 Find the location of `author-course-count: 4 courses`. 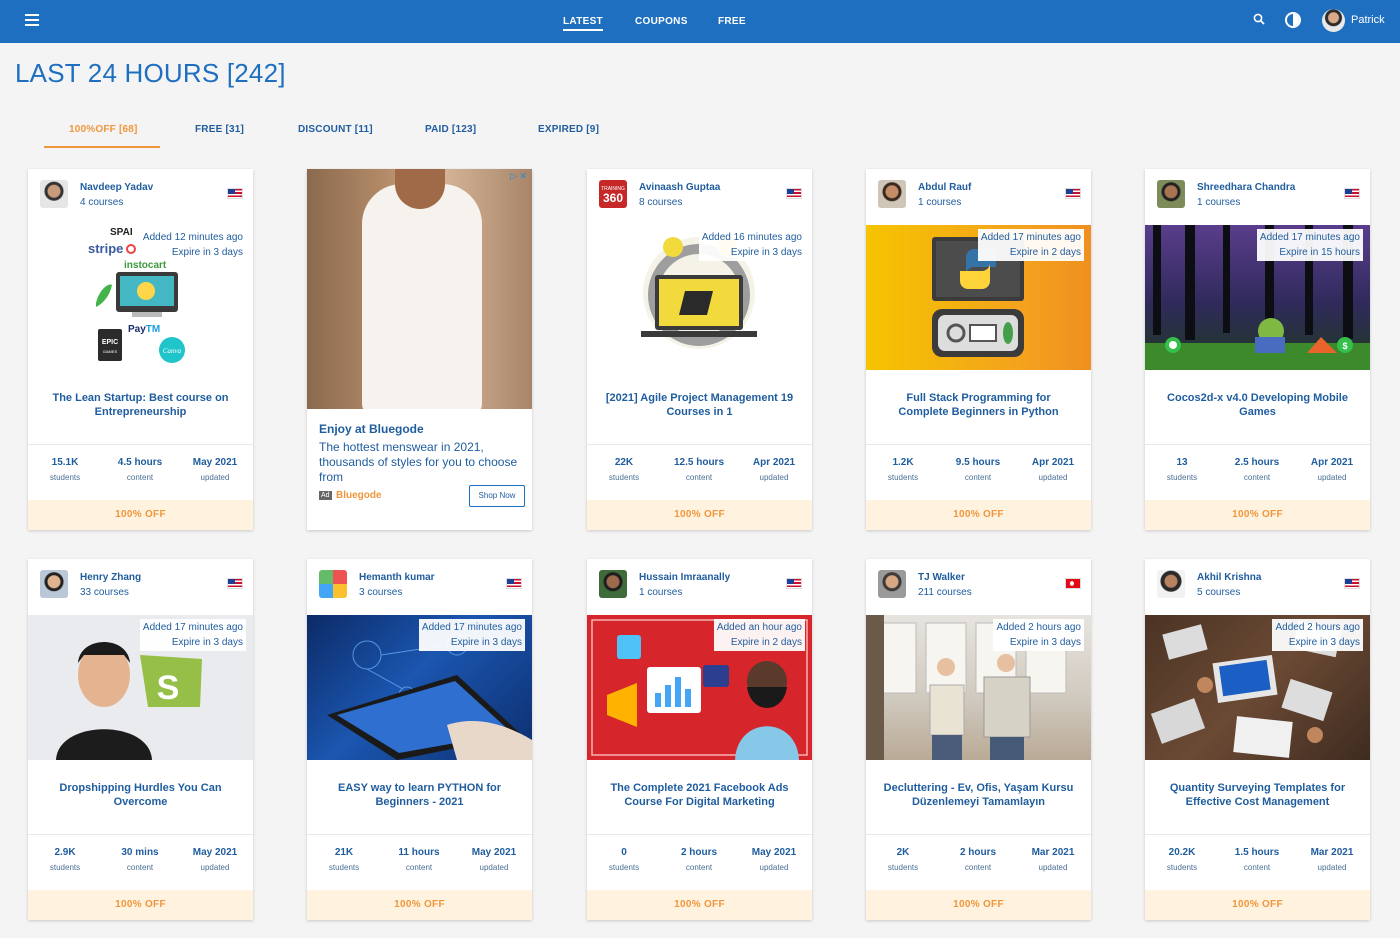

author-course-count: 4 courses is located at coordinates (102, 202).